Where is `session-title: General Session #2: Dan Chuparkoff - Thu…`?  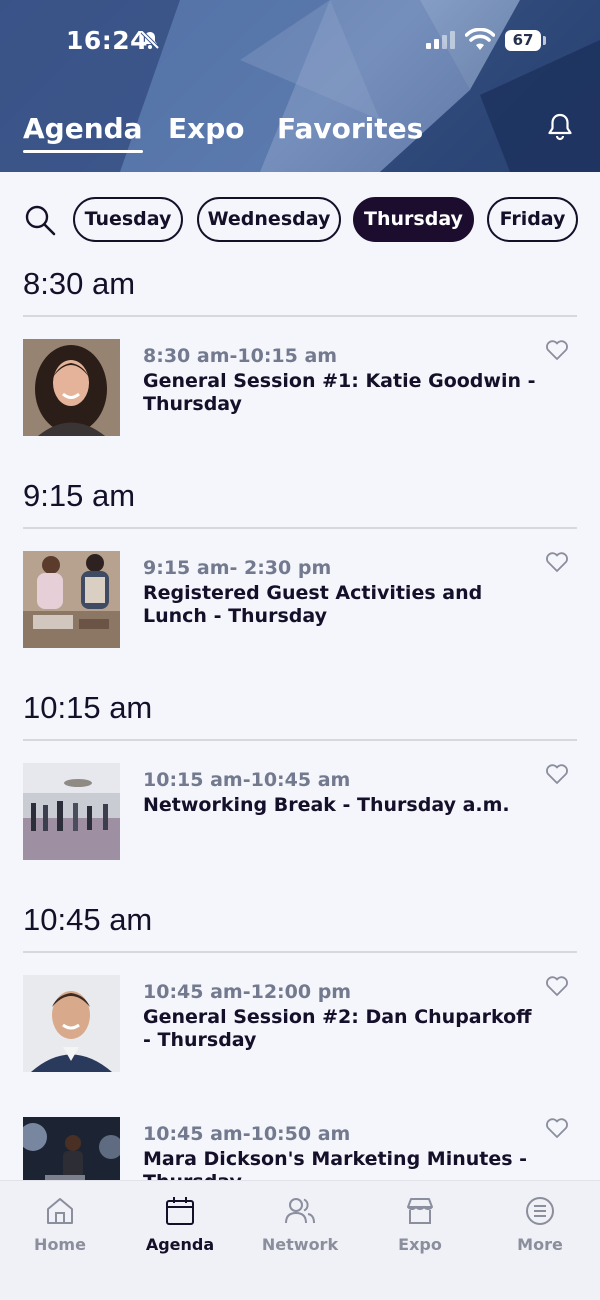
session-title: General Session #2: Dan Chuparkoff - Thu… is located at coordinates (337, 1028).